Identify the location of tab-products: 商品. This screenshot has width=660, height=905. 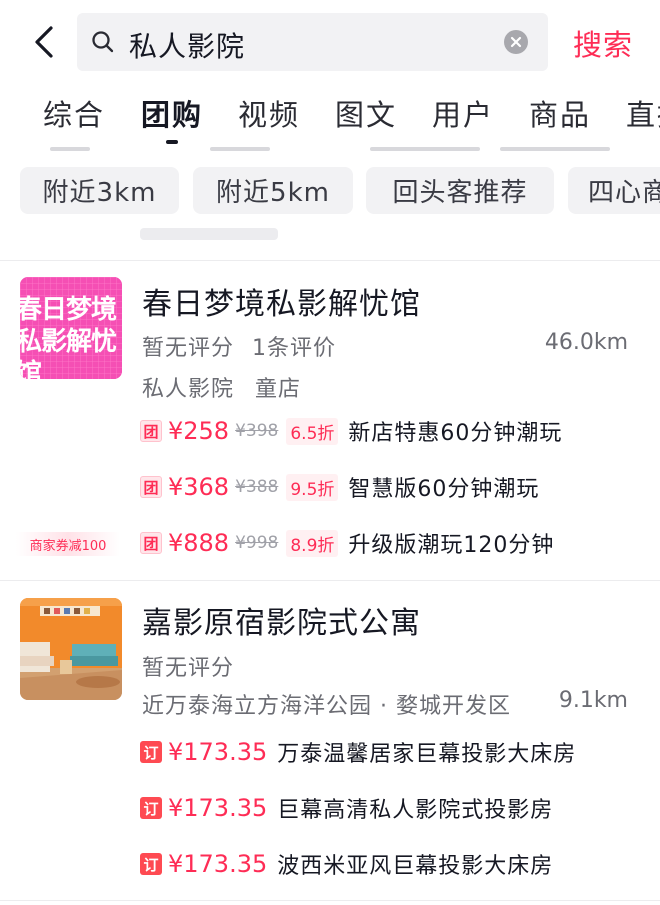
(560, 113).